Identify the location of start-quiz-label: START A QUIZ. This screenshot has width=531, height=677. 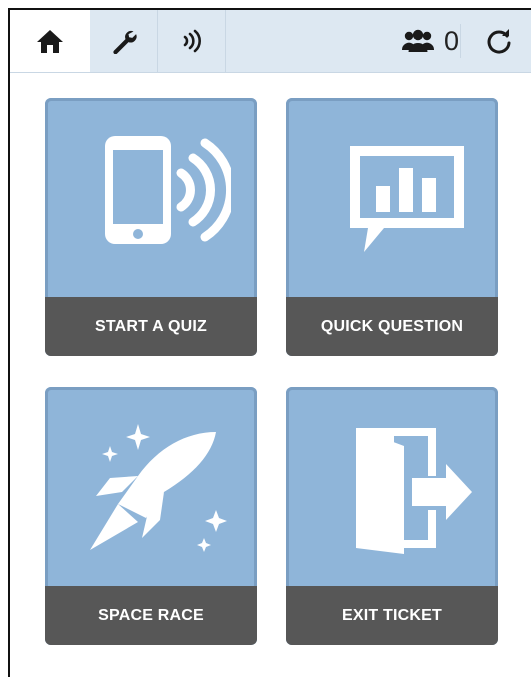
(151, 326).